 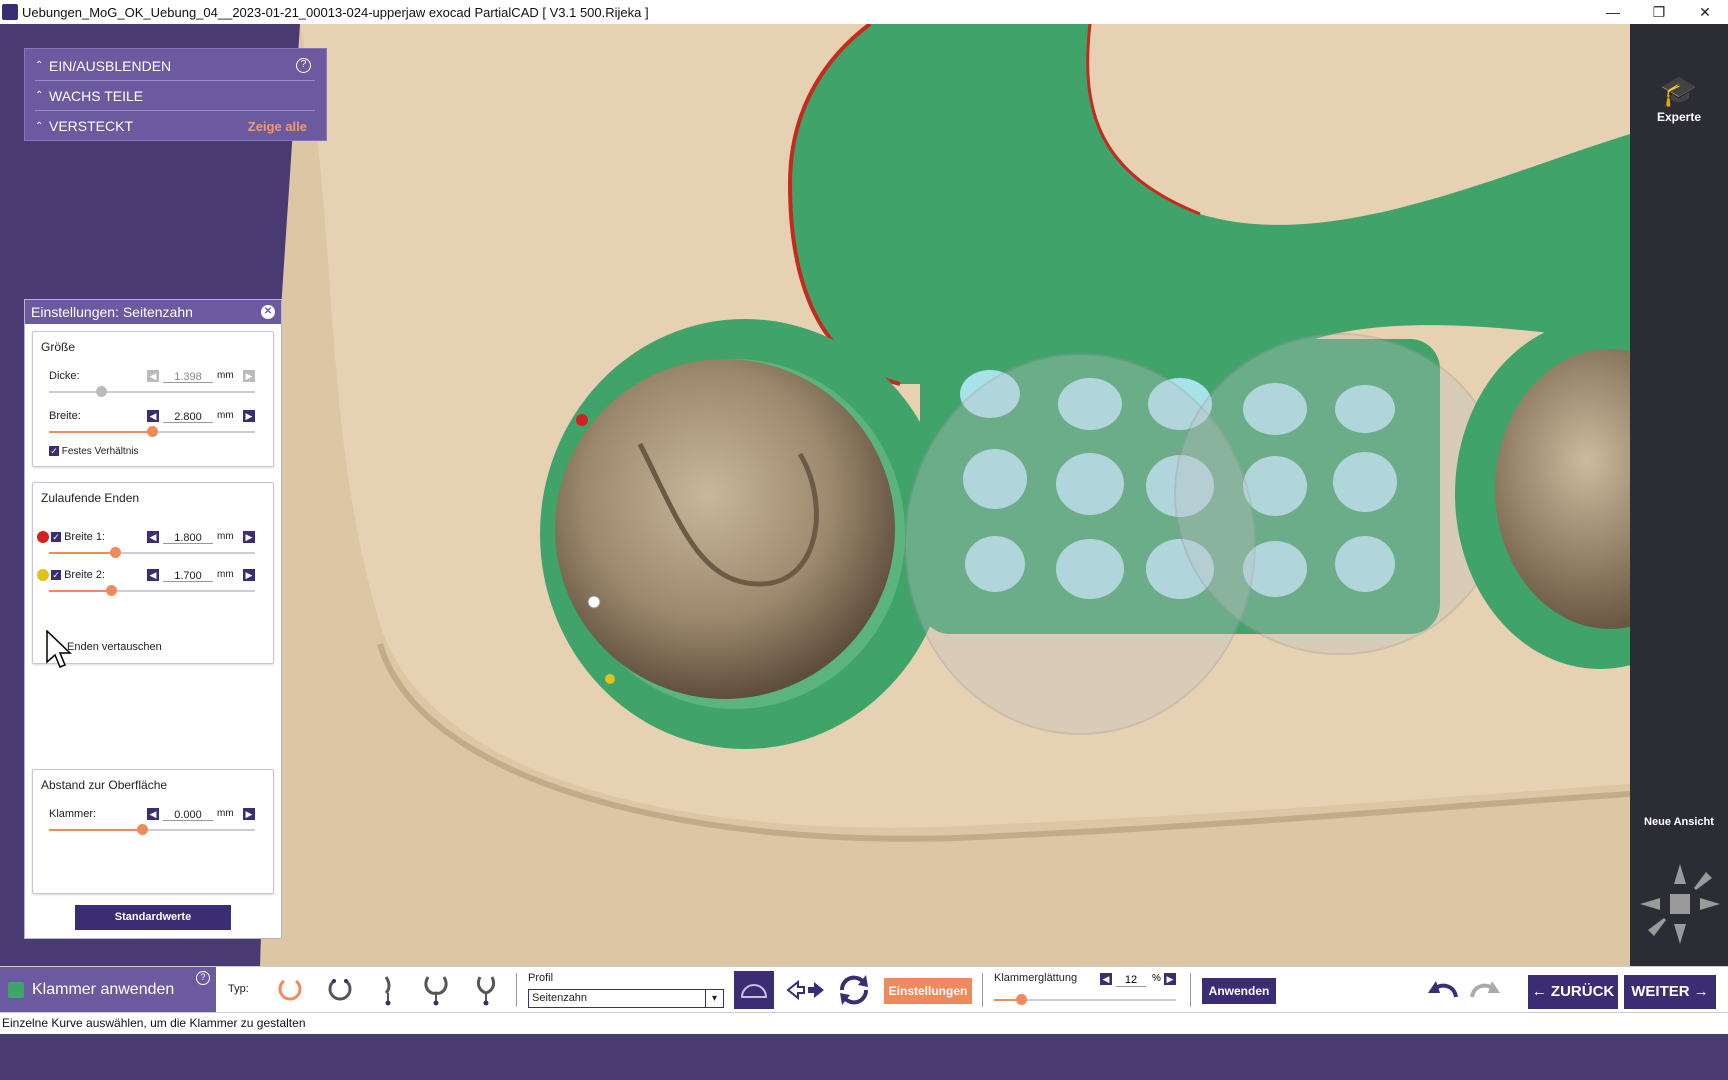 What do you see at coordinates (64, 376) in the screenshot?
I see `param-label: Dicke:` at bounding box center [64, 376].